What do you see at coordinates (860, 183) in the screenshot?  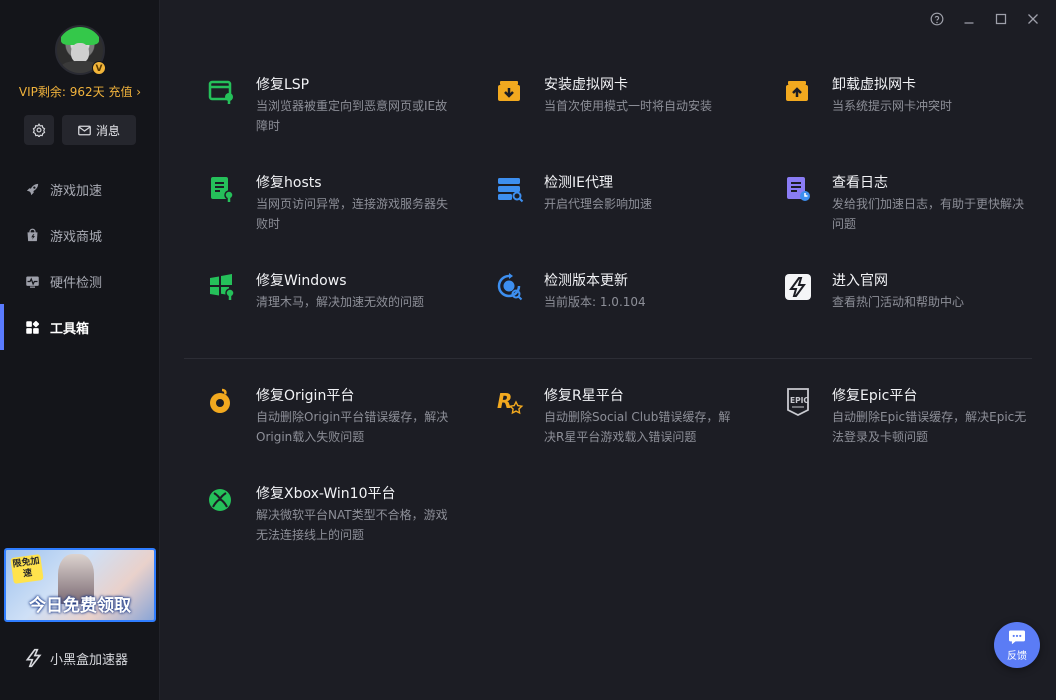 I see `tool-title: 查看日志` at bounding box center [860, 183].